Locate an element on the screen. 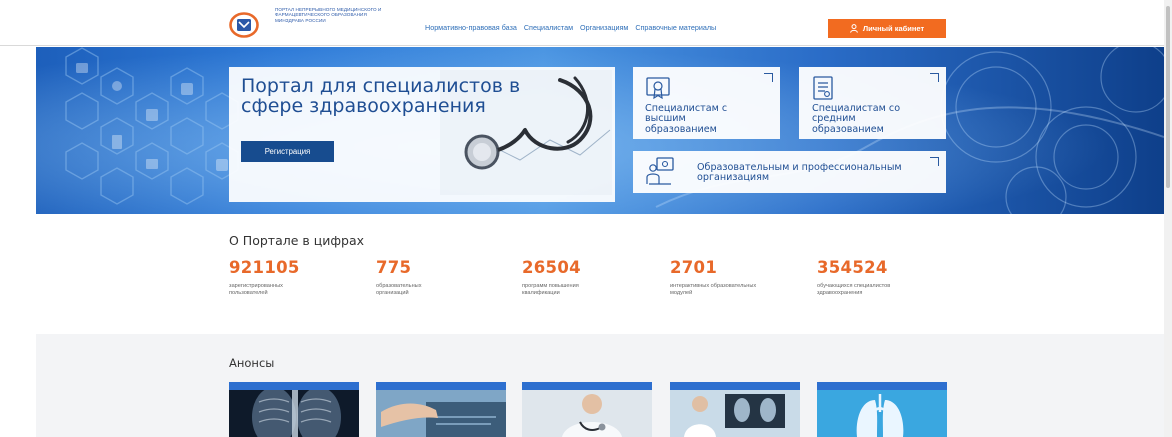  announcements-title: Анонсы is located at coordinates (252, 363).